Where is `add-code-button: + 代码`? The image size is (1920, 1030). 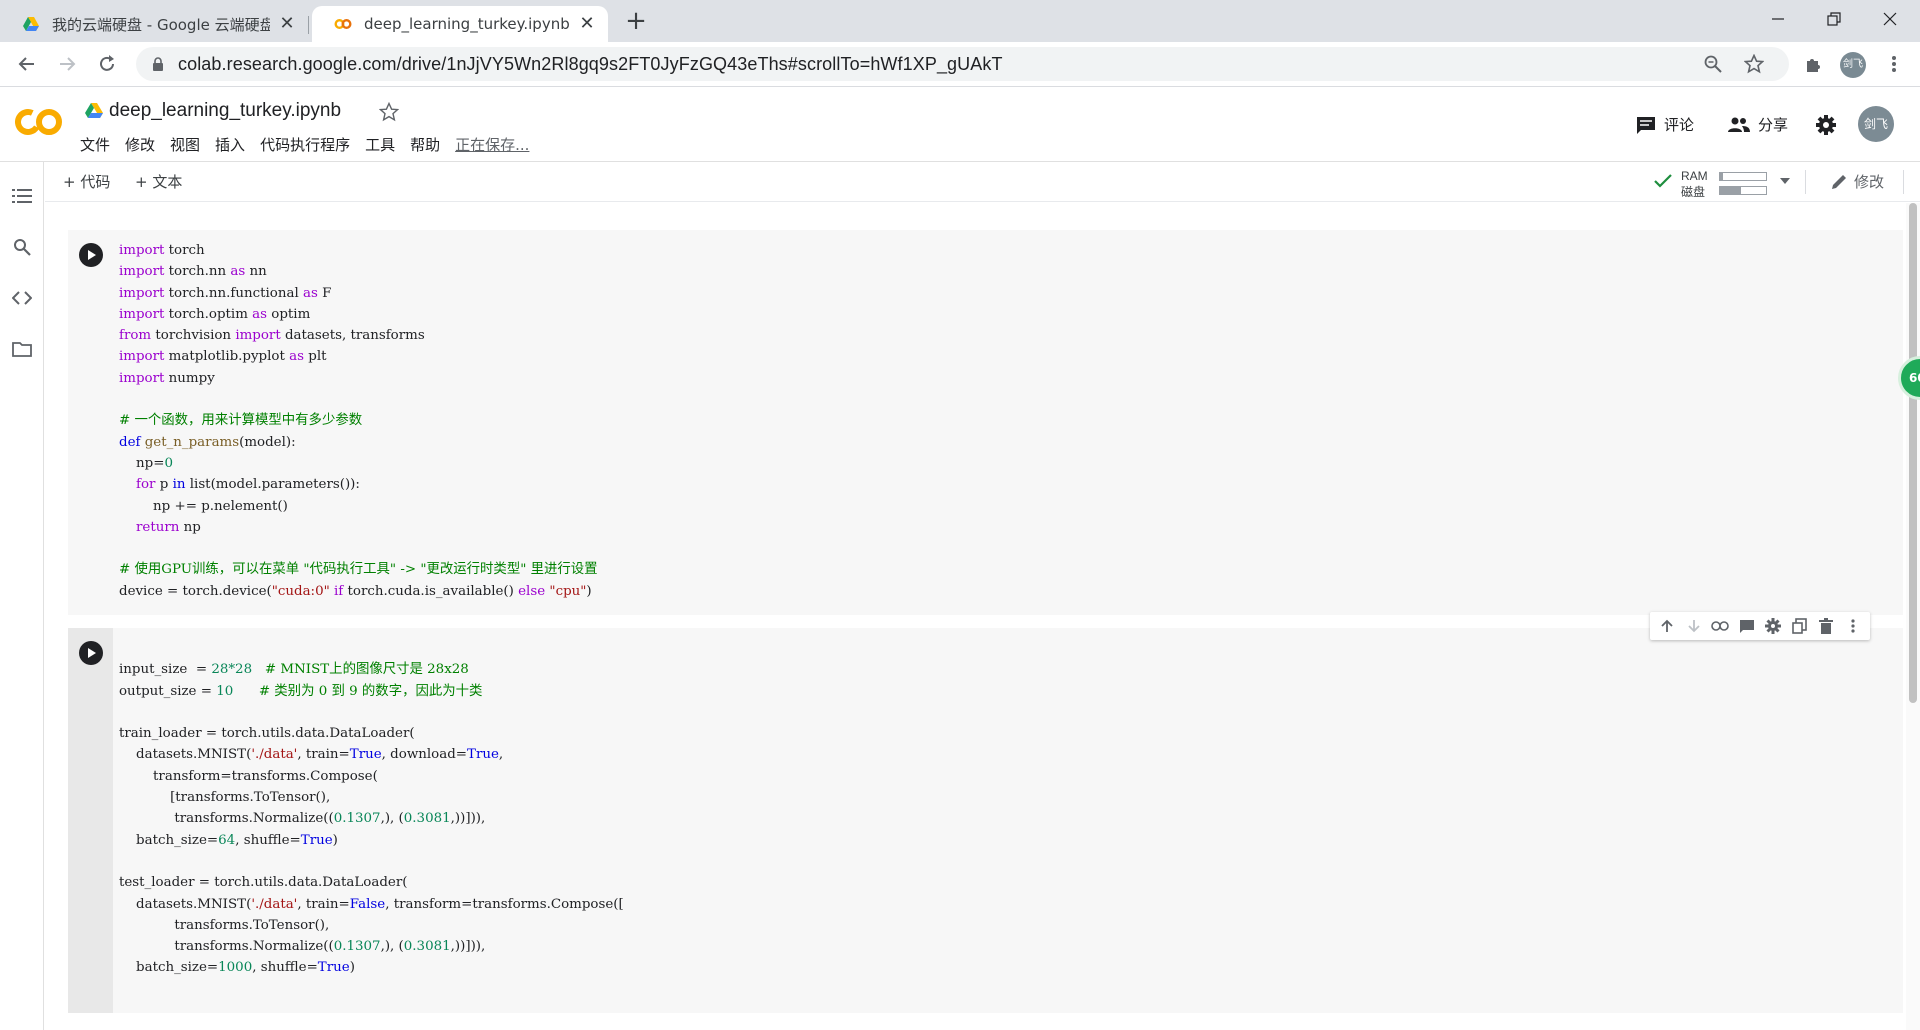 add-code-button: + 代码 is located at coordinates (86, 181).